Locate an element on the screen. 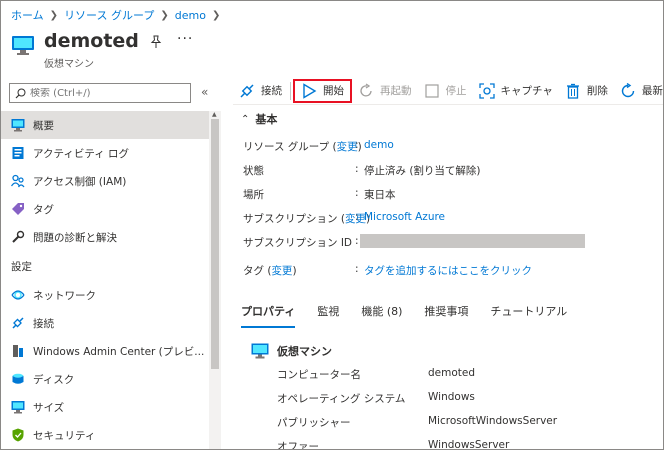 This screenshot has width=664, height=450. sidebar-item-diagnose: 問題の診断と解決 is located at coordinates (105, 237).